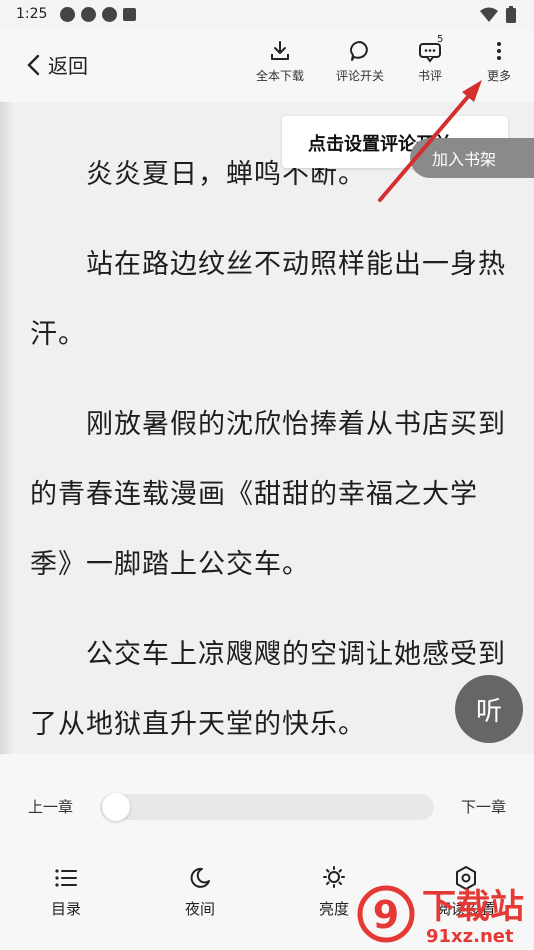  I want to click on chapter-progress-slider, so click(267, 807).